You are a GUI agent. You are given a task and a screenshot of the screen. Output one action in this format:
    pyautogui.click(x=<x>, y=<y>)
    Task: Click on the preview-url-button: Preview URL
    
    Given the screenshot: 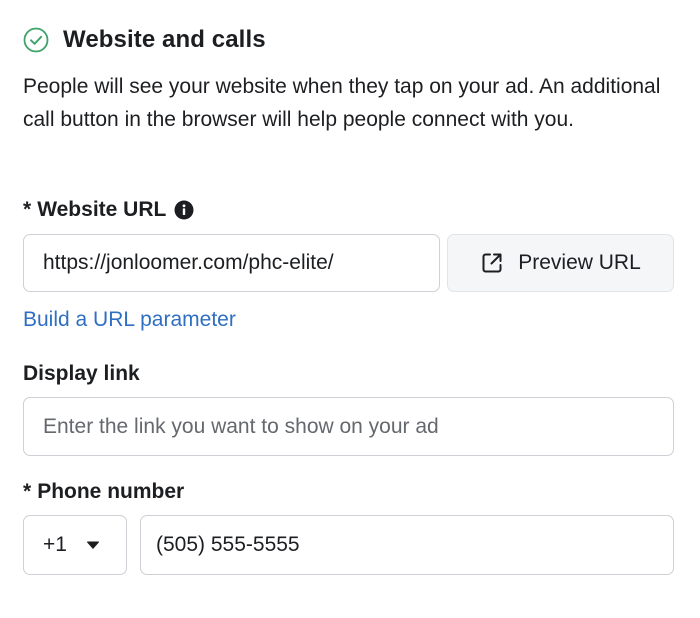 What is the action you would take?
    pyautogui.click(x=560, y=263)
    